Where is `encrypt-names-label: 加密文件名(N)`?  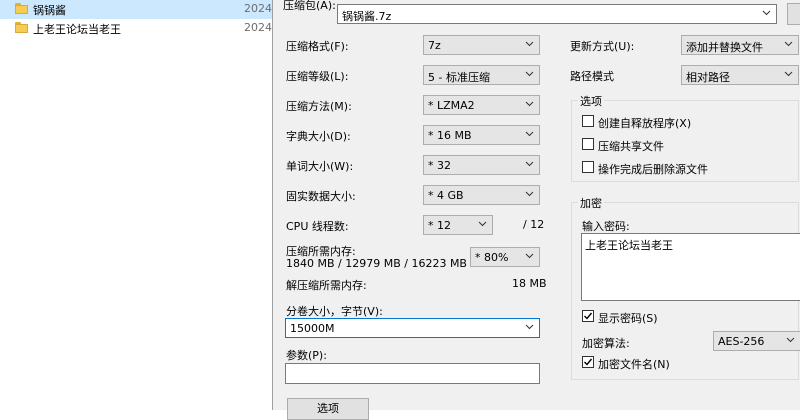 encrypt-names-label: 加密文件名(N) is located at coordinates (634, 364).